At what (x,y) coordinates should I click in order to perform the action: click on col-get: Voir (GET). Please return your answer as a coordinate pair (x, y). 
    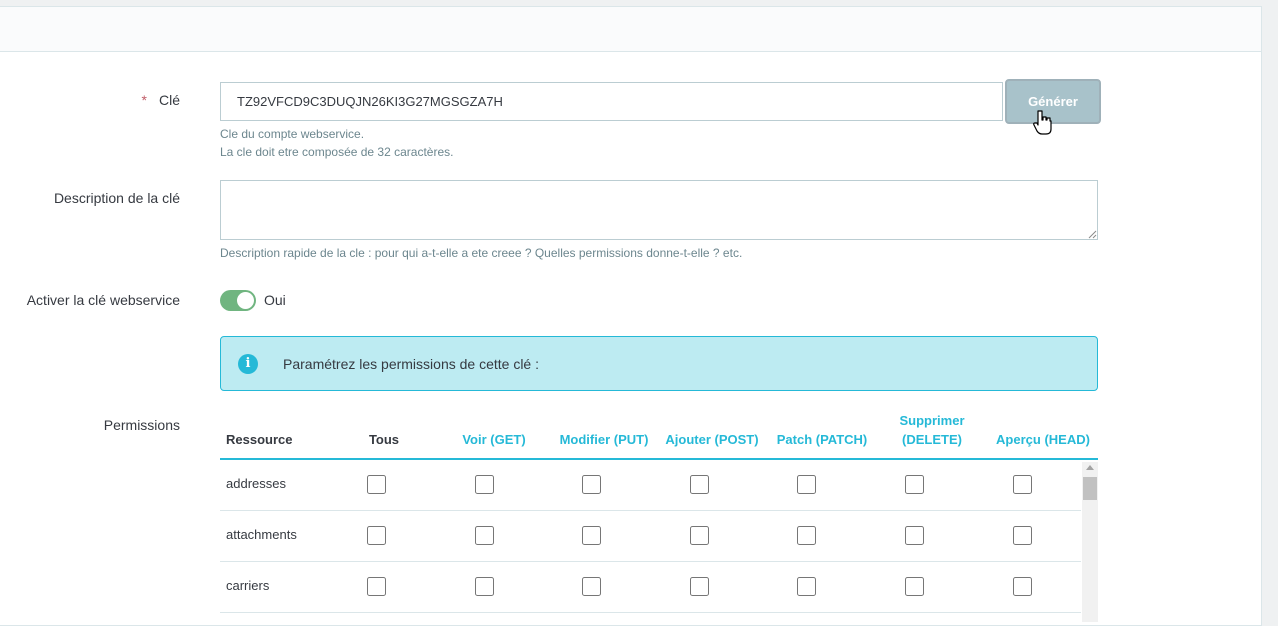
    Looking at the image, I should click on (494, 434).